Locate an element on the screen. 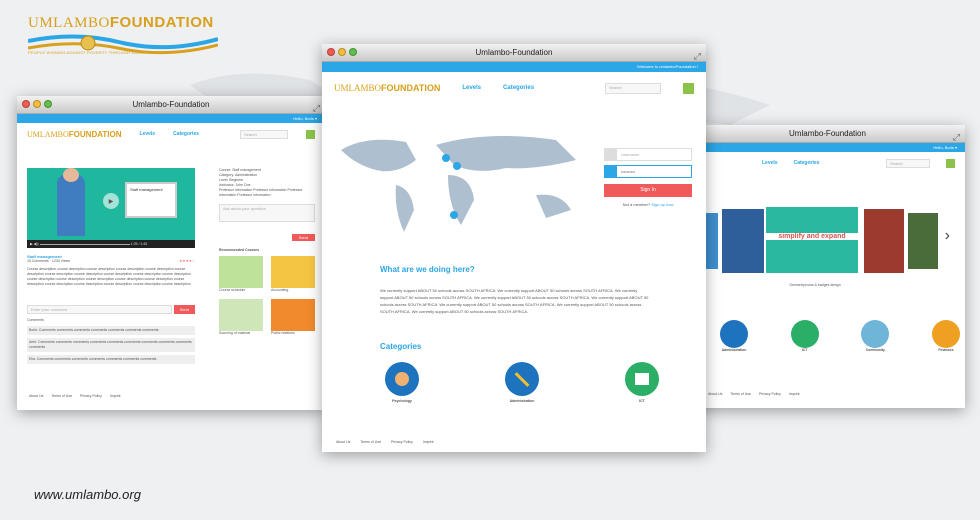  course-card: Course schedule is located at coordinates (241, 274).